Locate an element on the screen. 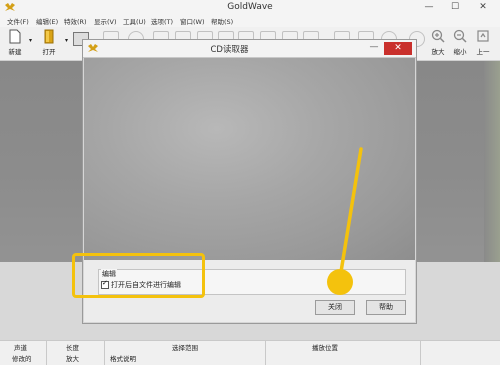 The image size is (500, 365). dialog-close-button: ✕ is located at coordinates (398, 48).